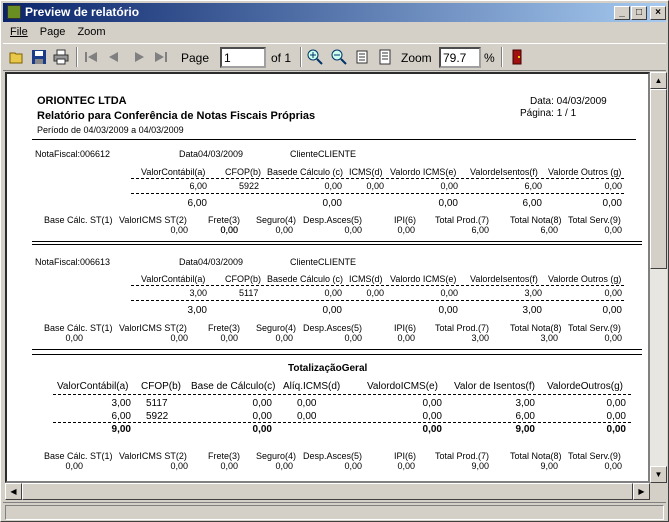 This screenshot has width=669, height=522. Describe the element at coordinates (385, 57) in the screenshot. I see `whole-page-icon` at that location.